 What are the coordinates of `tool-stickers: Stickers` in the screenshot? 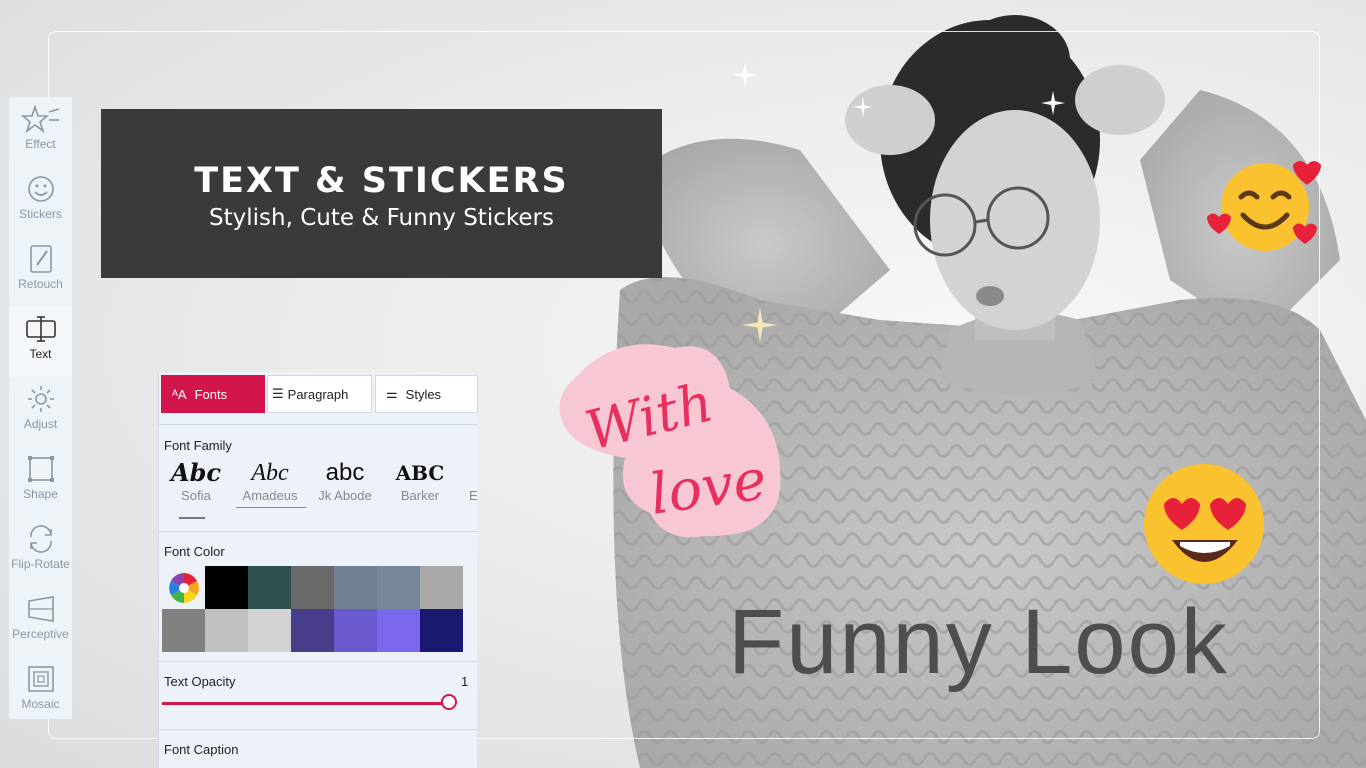 It's located at (40, 202).